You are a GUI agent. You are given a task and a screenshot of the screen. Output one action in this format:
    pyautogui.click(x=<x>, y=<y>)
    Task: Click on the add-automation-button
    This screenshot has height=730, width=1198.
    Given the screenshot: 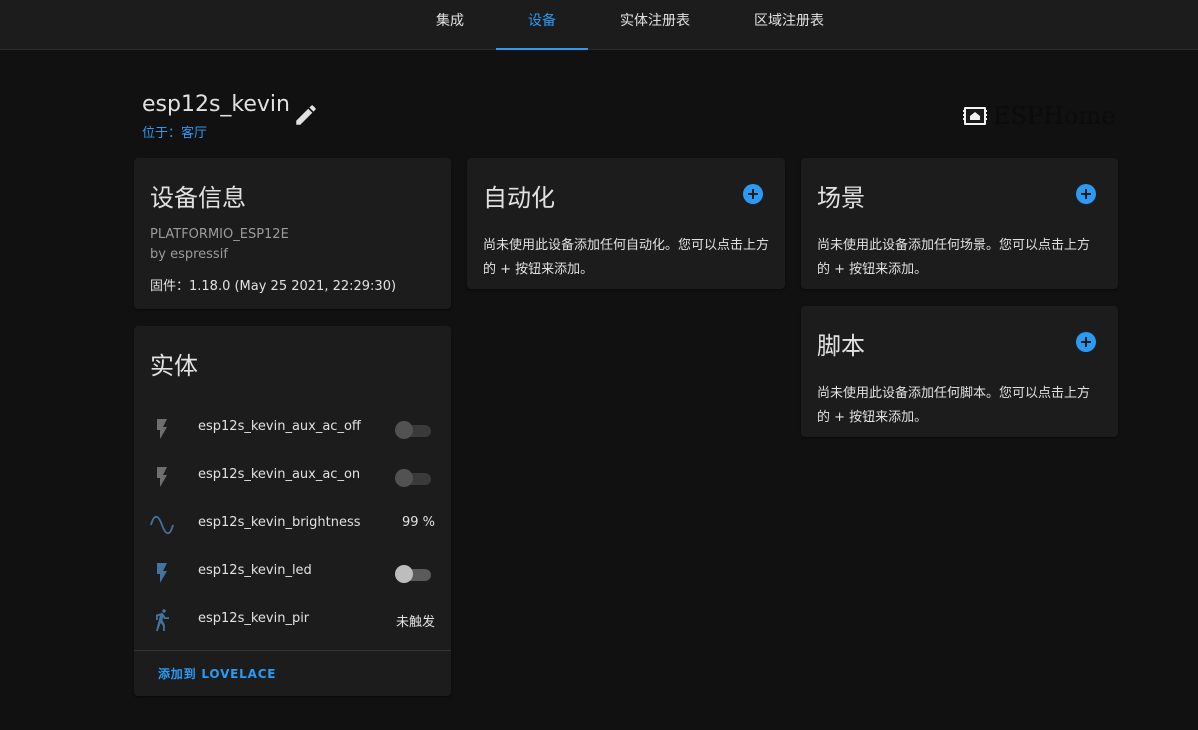 What is the action you would take?
    pyautogui.click(x=753, y=194)
    